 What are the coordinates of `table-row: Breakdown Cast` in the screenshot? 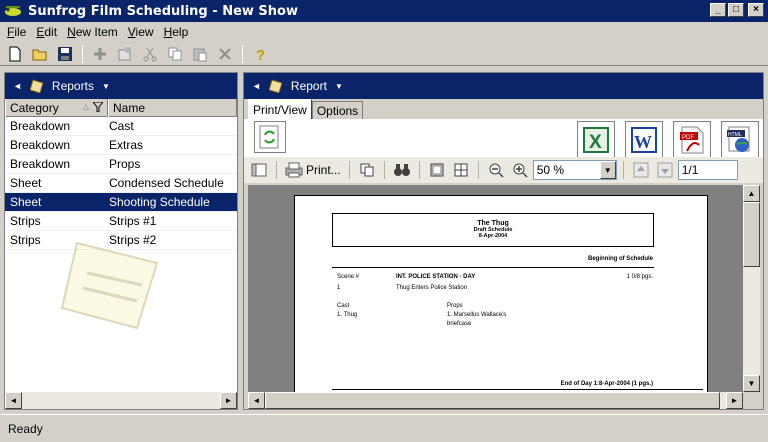 It's located at (121, 126).